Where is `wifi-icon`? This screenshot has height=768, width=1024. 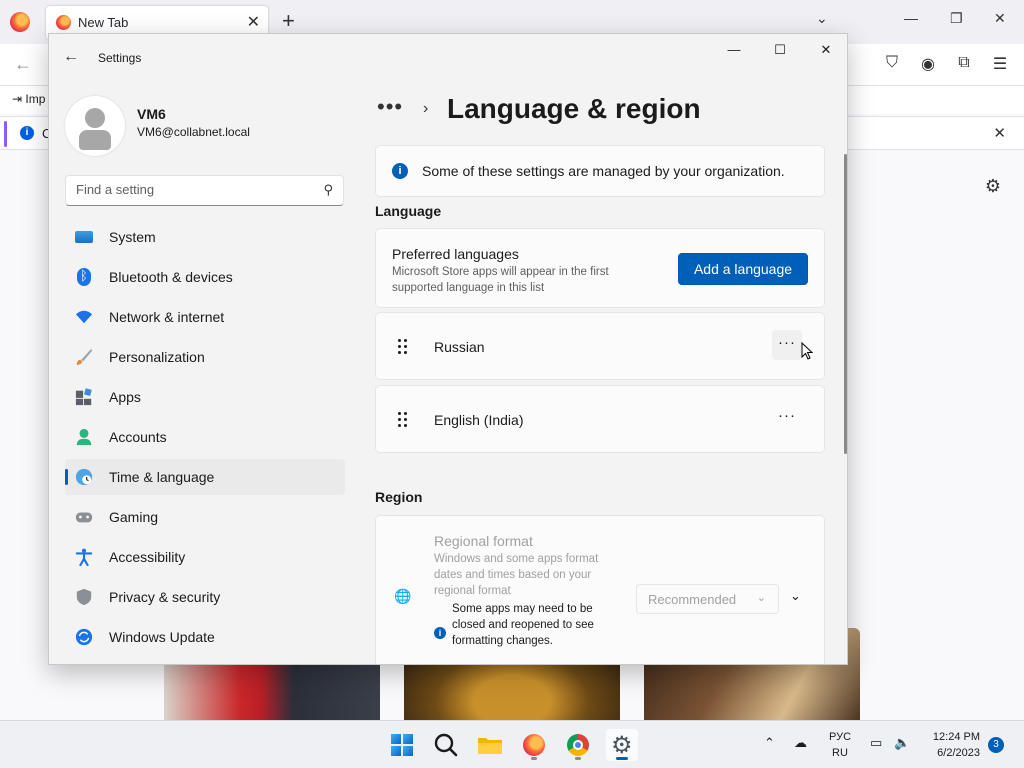 wifi-icon is located at coordinates (84, 317).